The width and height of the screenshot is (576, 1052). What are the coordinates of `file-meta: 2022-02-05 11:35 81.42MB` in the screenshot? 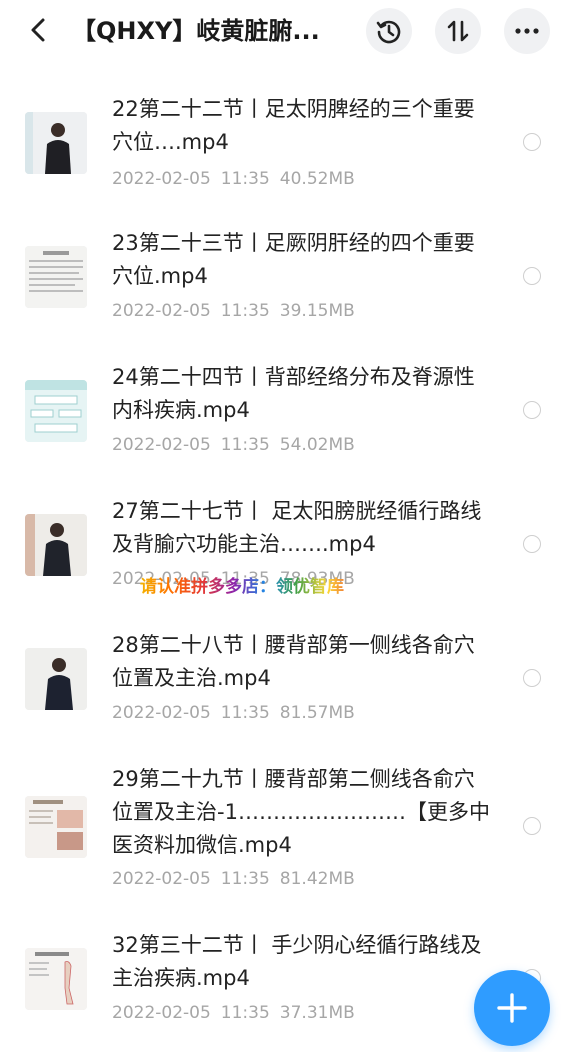 It's located at (238, 879).